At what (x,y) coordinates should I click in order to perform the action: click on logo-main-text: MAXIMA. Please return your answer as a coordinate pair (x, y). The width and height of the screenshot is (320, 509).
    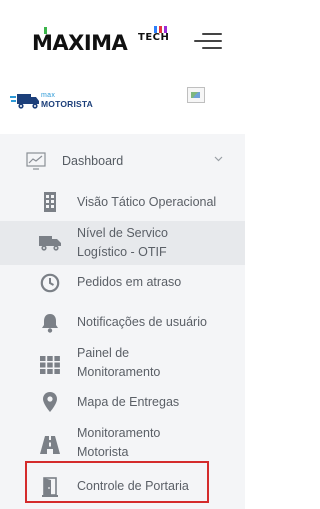
    Looking at the image, I should click on (80, 43).